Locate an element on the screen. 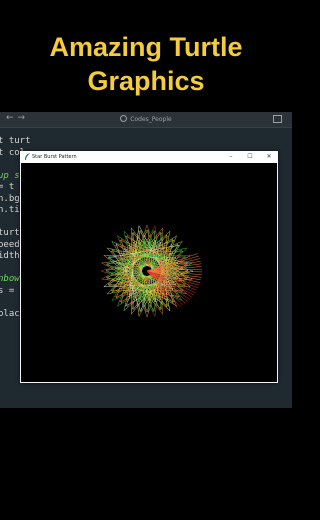 The image size is (320, 520). feather-app-icon is located at coordinates (27, 156).